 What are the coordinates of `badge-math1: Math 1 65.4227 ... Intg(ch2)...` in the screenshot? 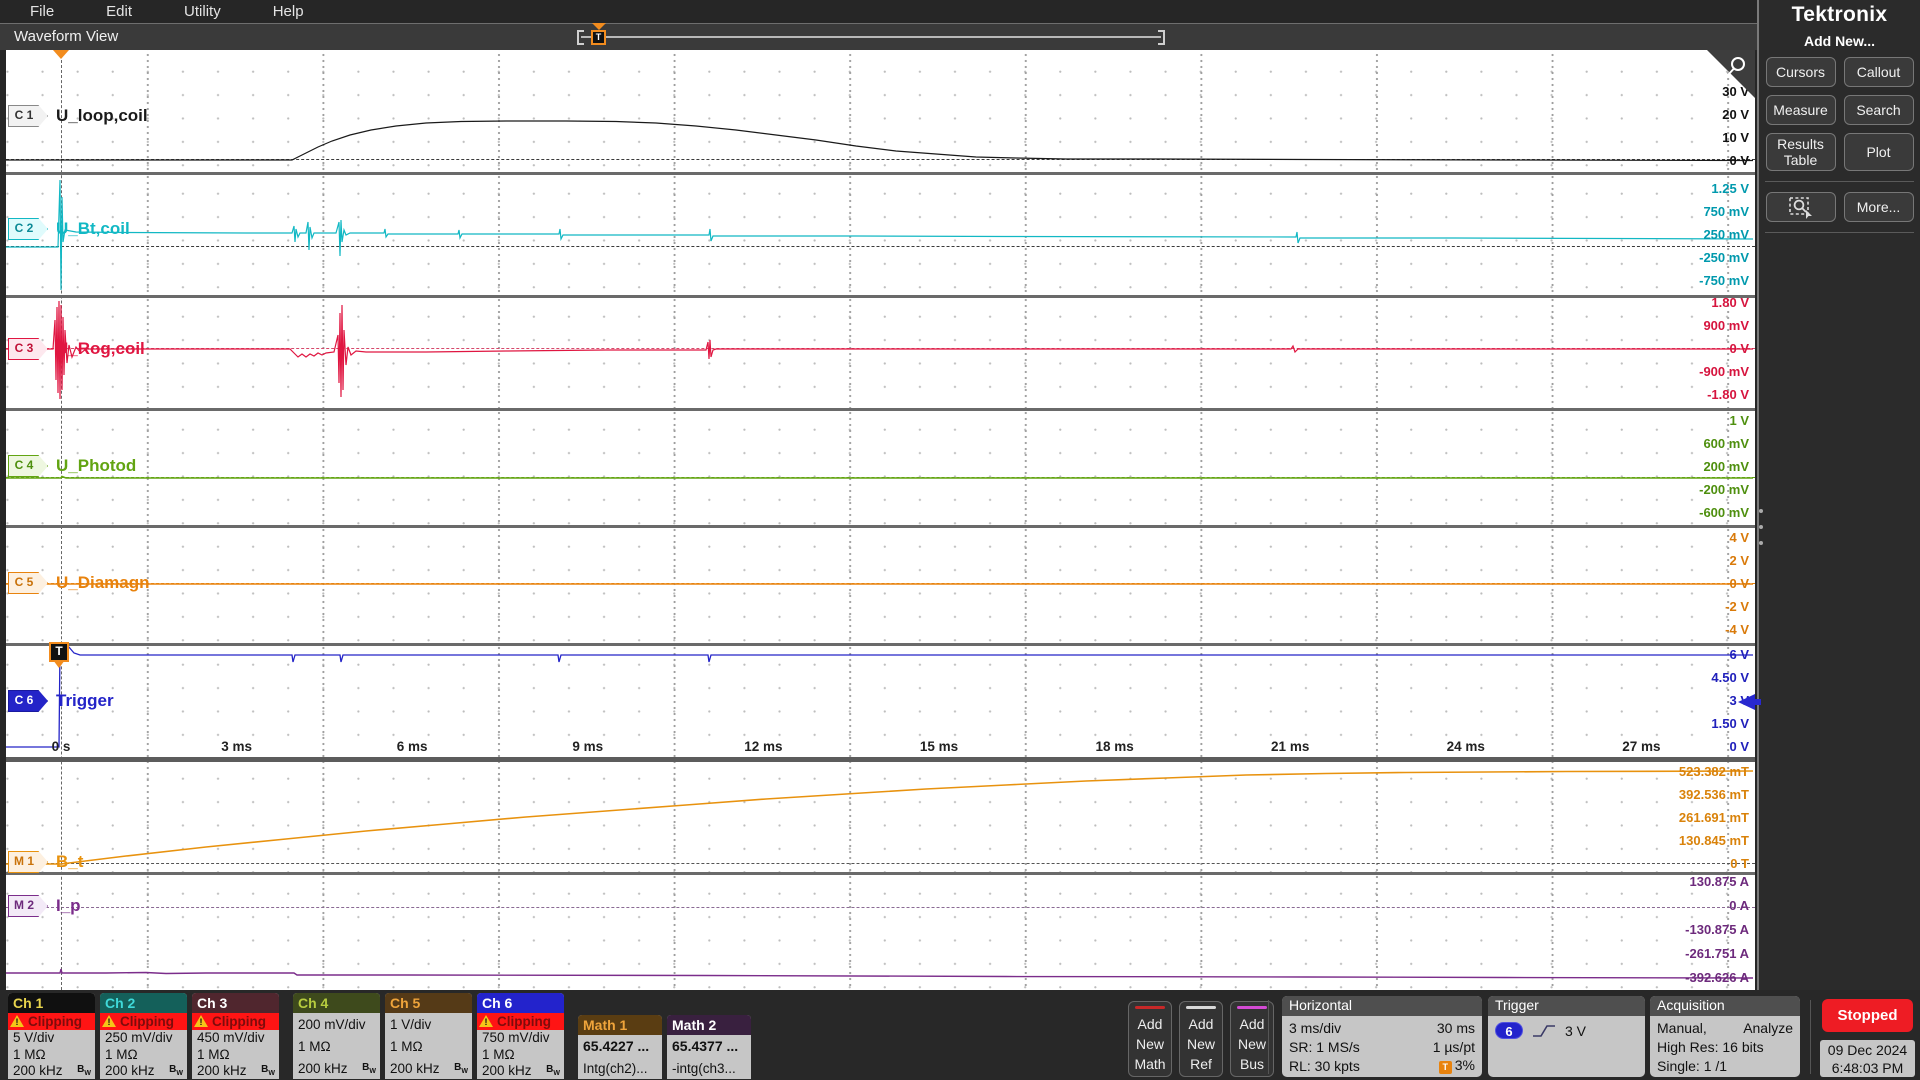 It's located at (620, 1047).